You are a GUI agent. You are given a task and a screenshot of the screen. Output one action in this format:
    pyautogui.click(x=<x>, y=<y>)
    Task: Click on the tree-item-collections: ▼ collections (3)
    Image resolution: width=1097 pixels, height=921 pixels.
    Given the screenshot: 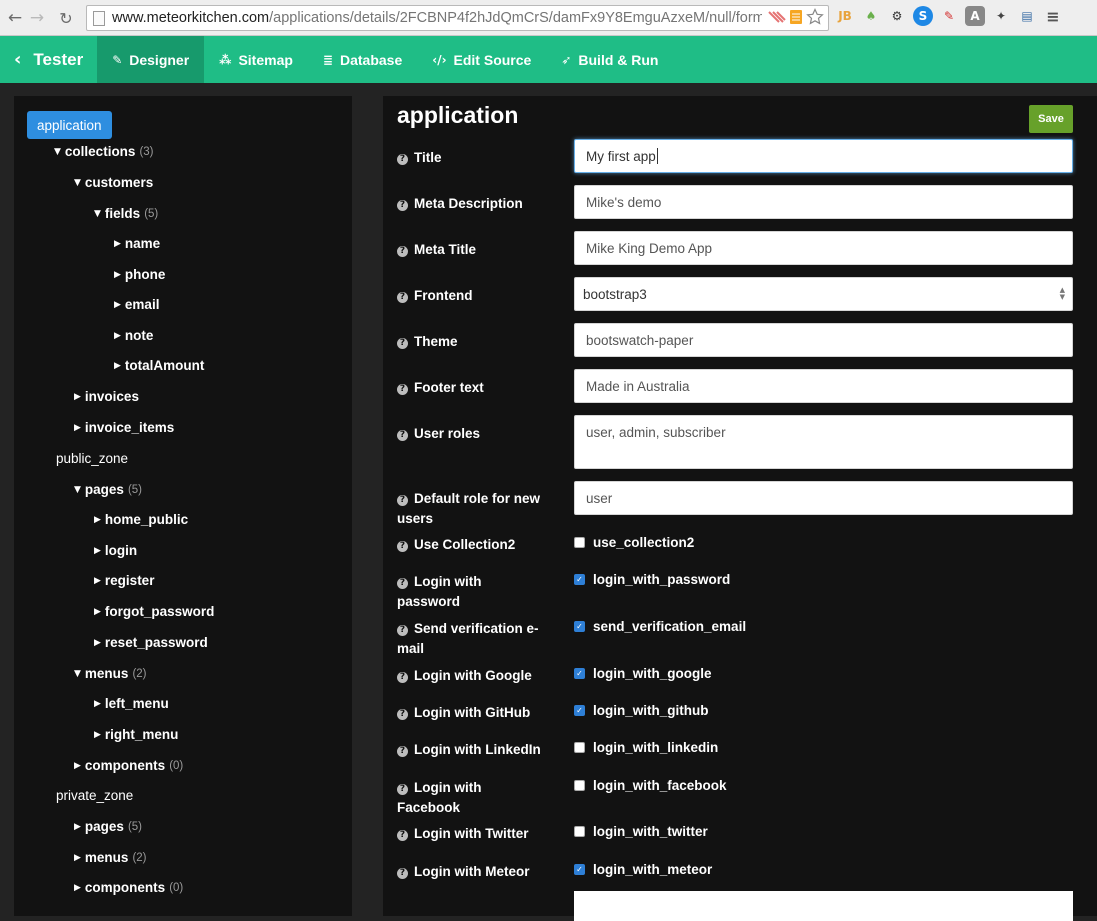 What is the action you would take?
    pyautogui.click(x=104, y=151)
    